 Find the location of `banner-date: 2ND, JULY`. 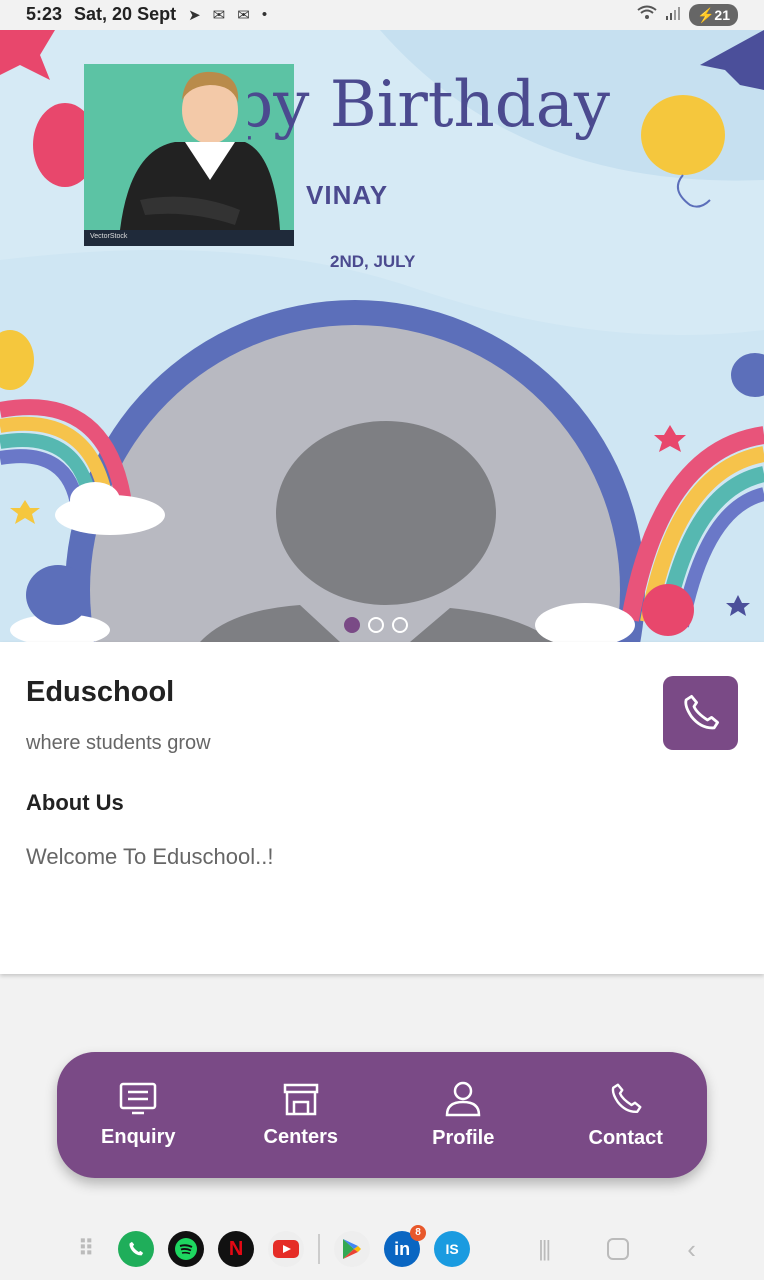

banner-date: 2ND, JULY is located at coordinates (373, 261).